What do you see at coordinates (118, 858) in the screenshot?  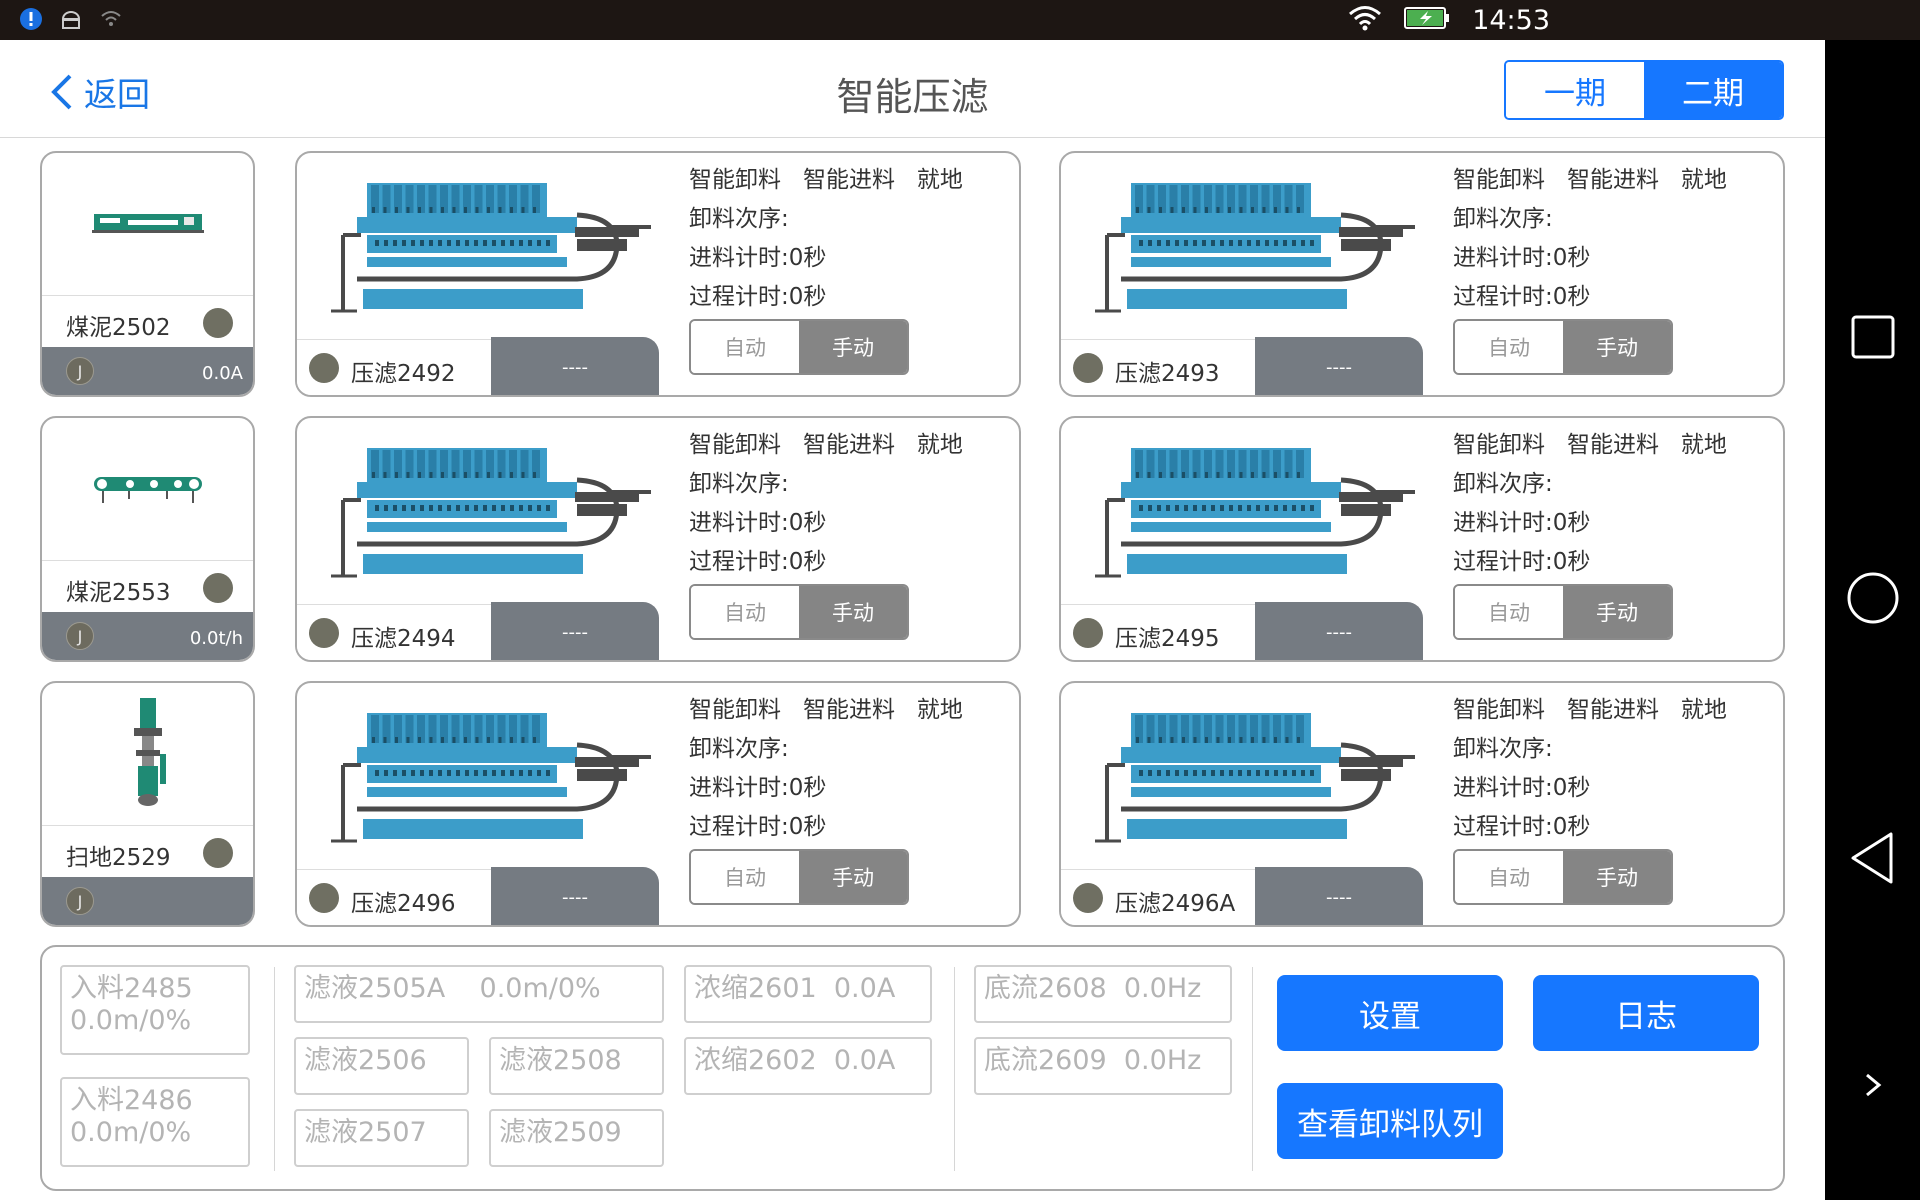 I see `equipment-name: 扫地2529` at bounding box center [118, 858].